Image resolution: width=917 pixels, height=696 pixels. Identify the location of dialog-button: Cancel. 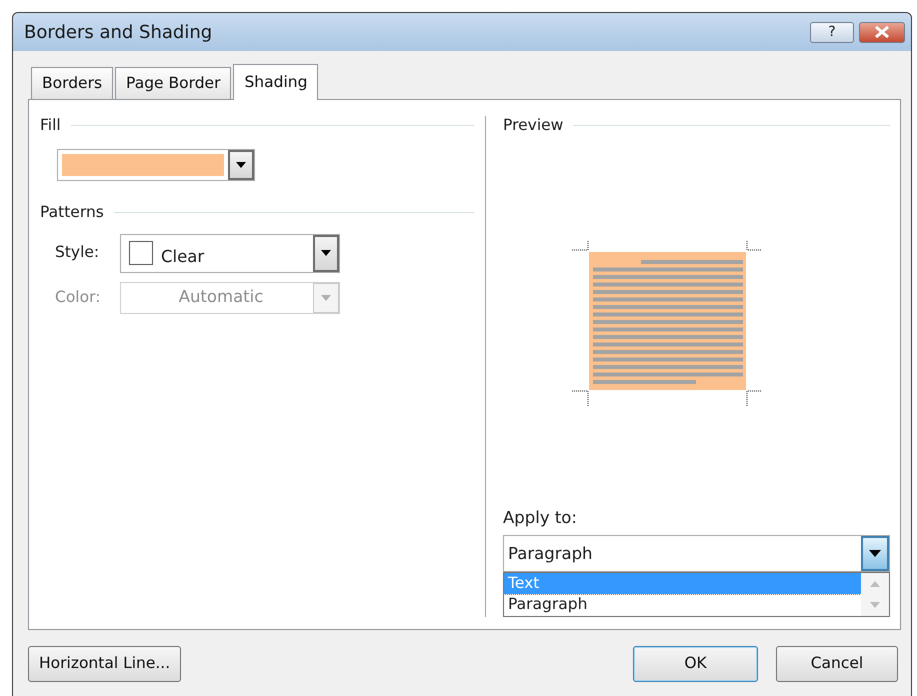
(837, 664).